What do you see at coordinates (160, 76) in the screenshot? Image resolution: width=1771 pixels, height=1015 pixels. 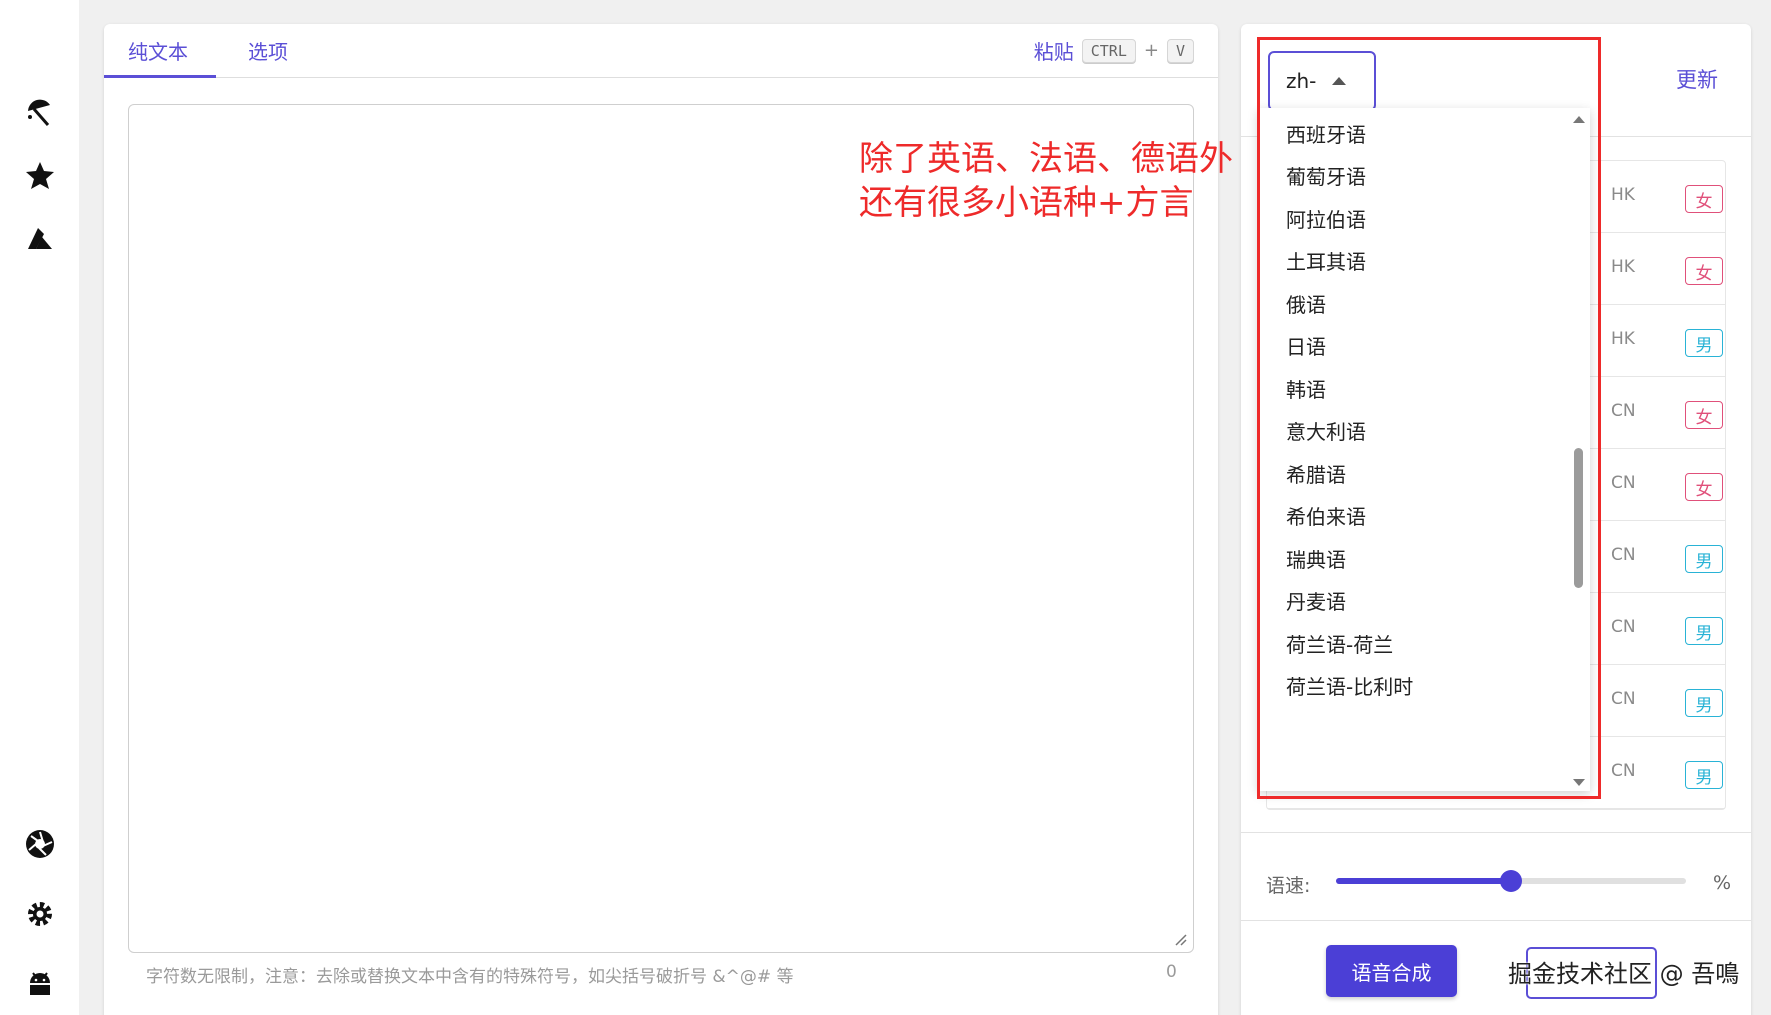 I see `active-tab-indicator` at bounding box center [160, 76].